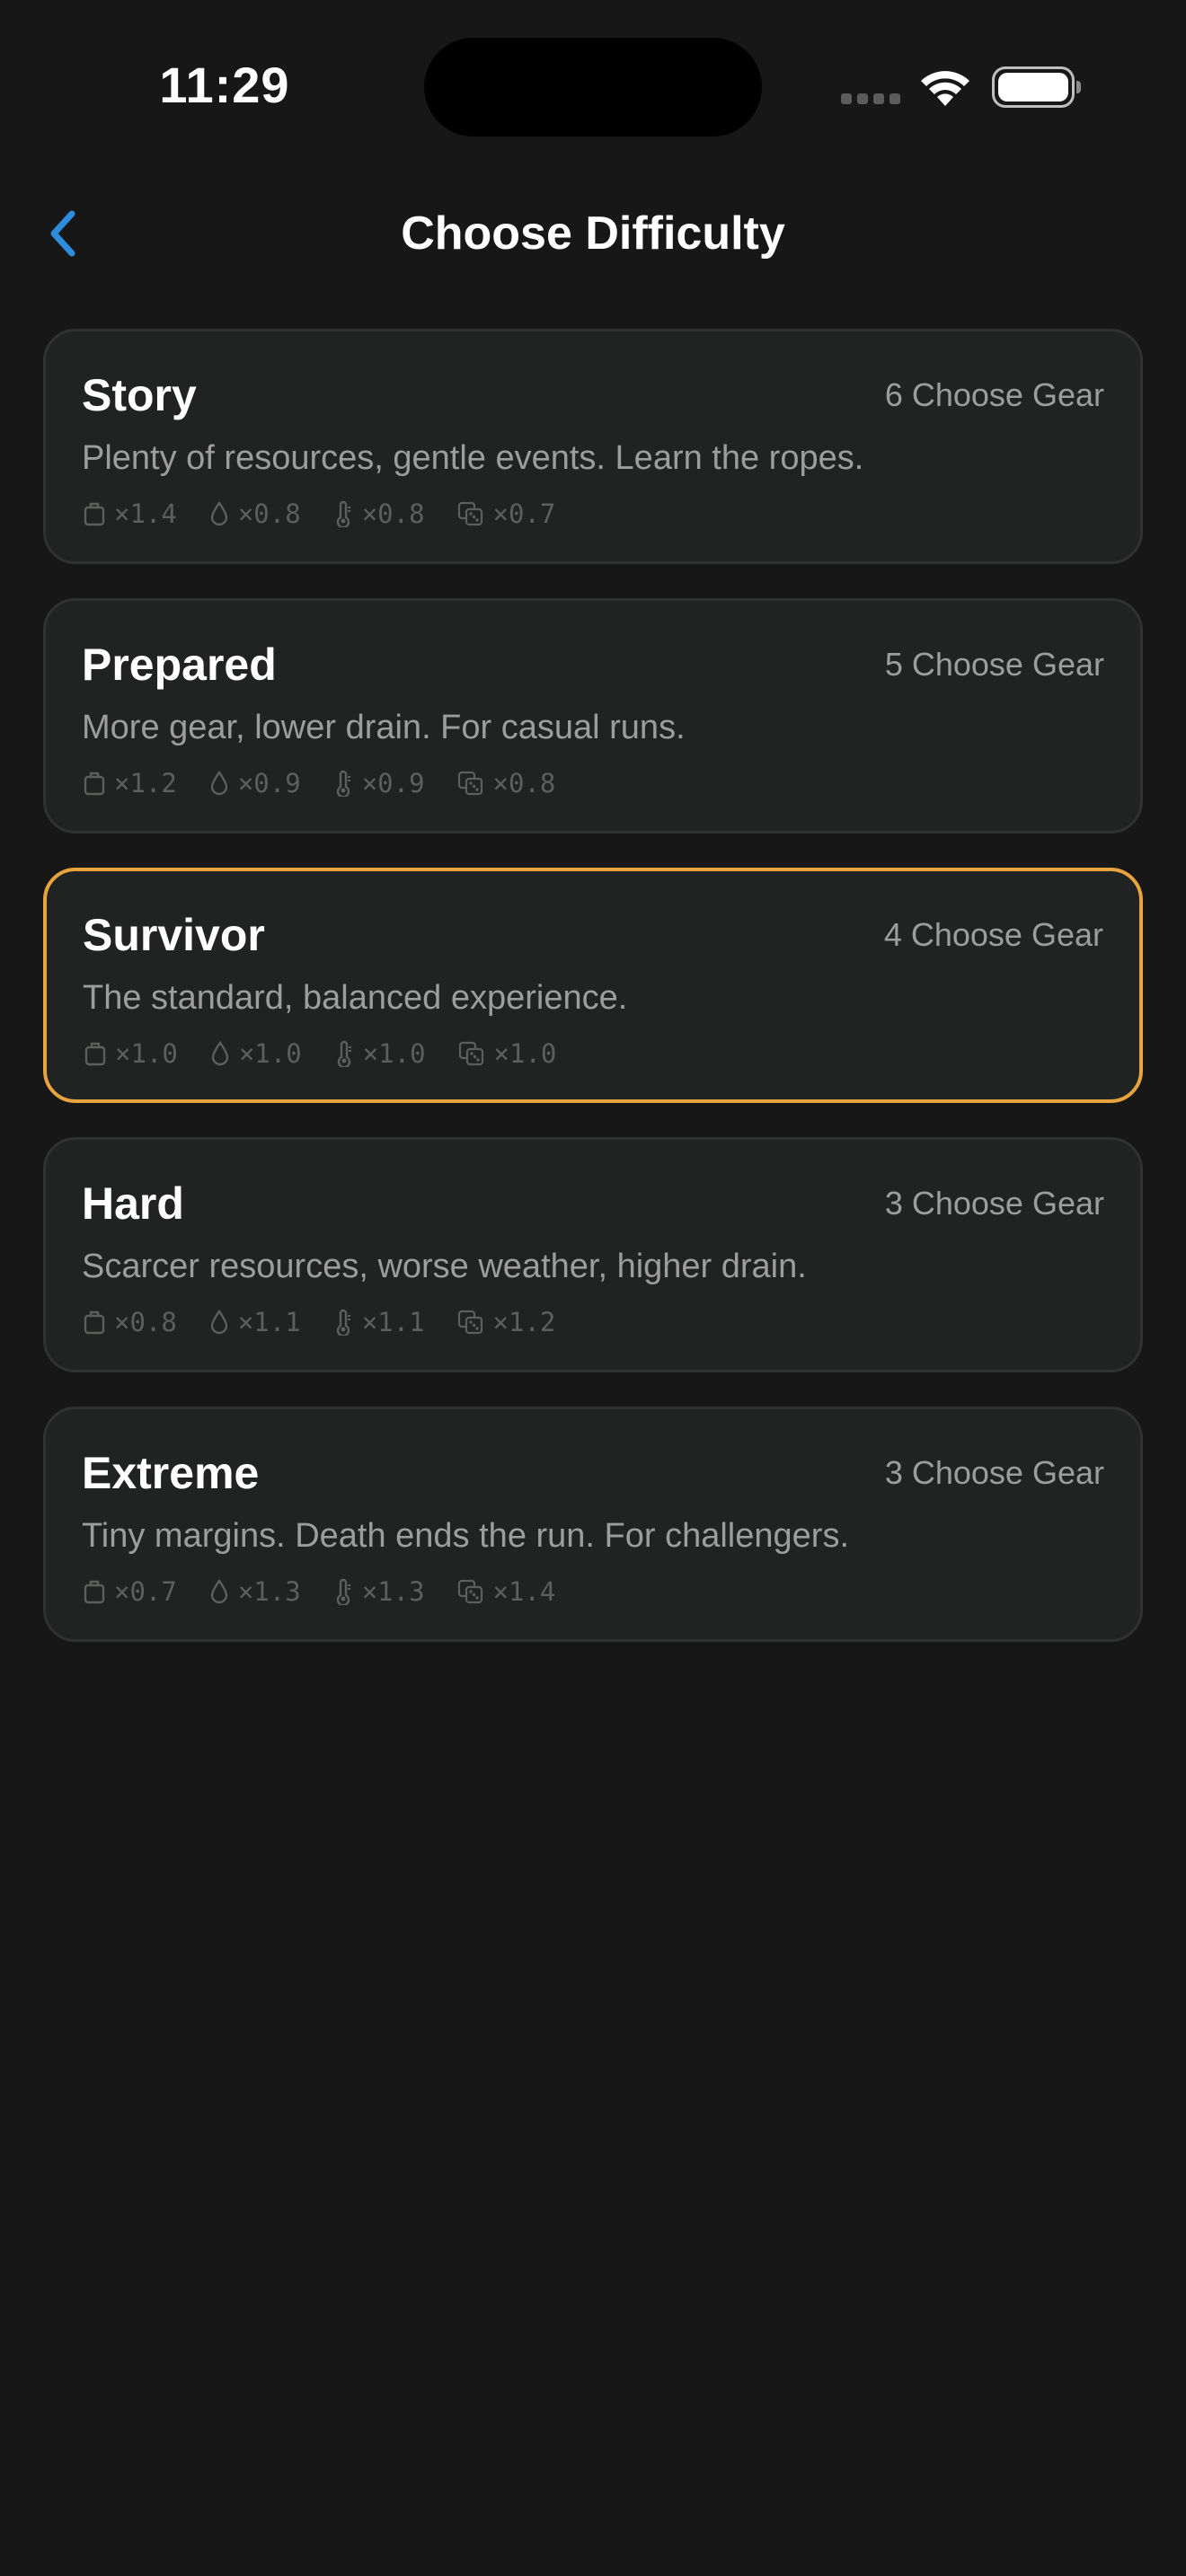 This screenshot has height=2576, width=1186. I want to click on stat-bag: ×0.7, so click(130, 1591).